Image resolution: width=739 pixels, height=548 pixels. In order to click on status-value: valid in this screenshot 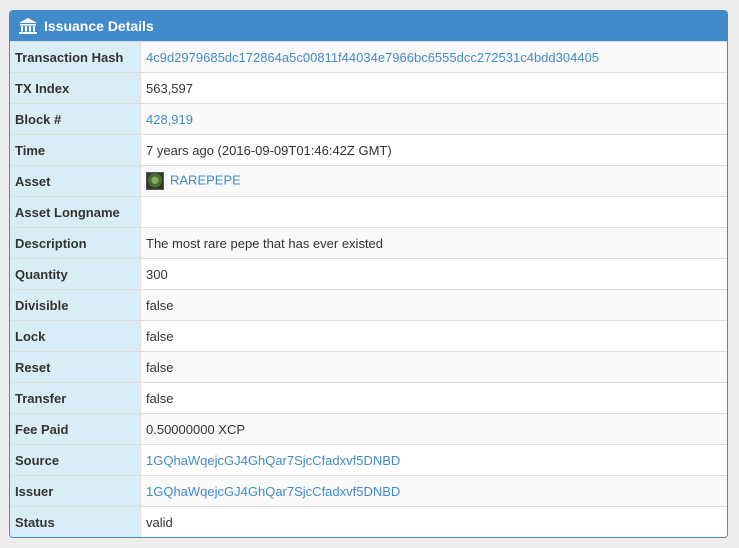, I will do `click(433, 521)`.